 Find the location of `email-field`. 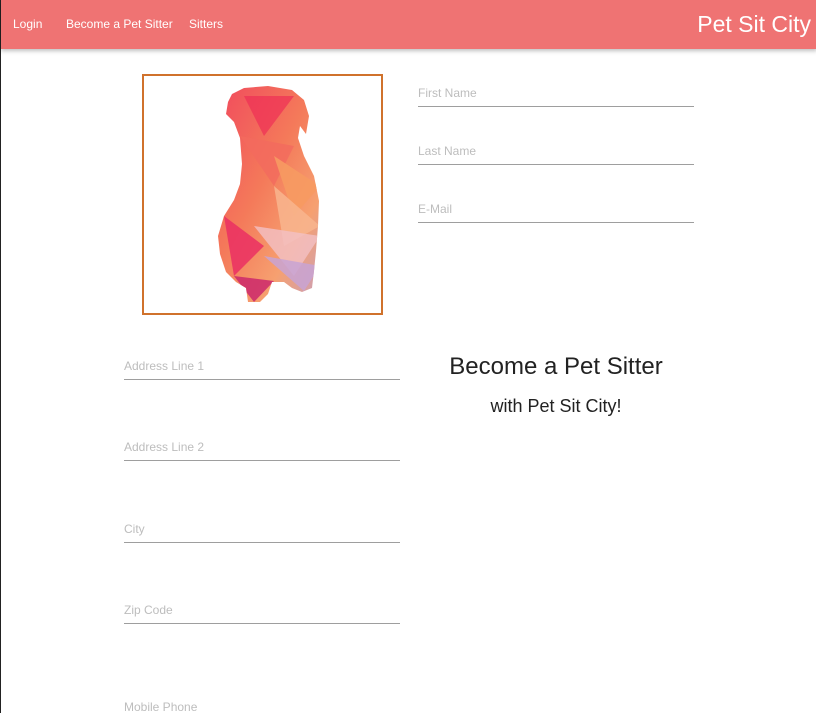

email-field is located at coordinates (556, 209).